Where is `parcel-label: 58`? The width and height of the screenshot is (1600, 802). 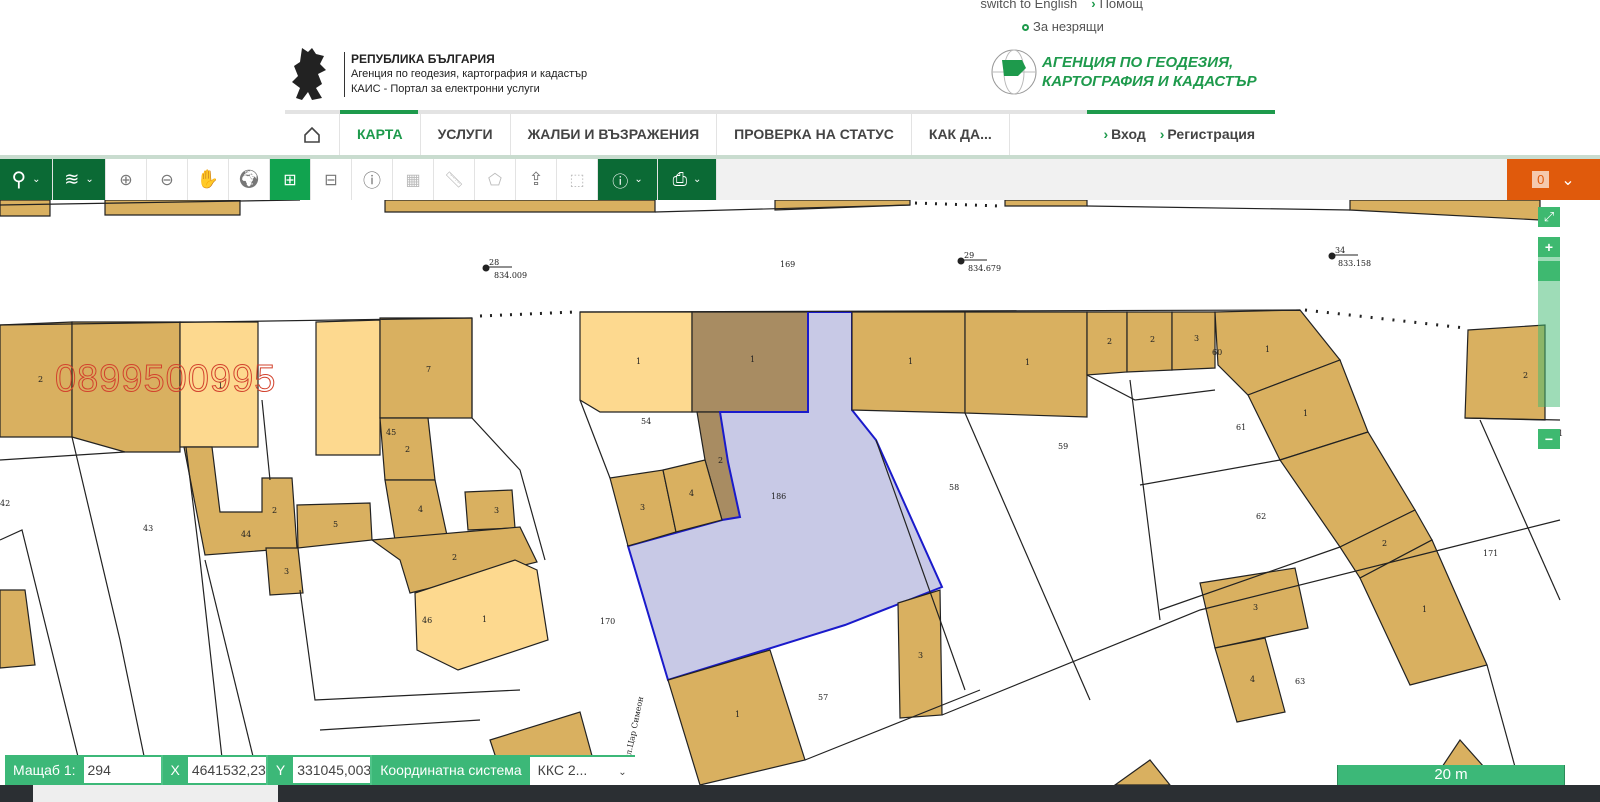 parcel-label: 58 is located at coordinates (954, 487).